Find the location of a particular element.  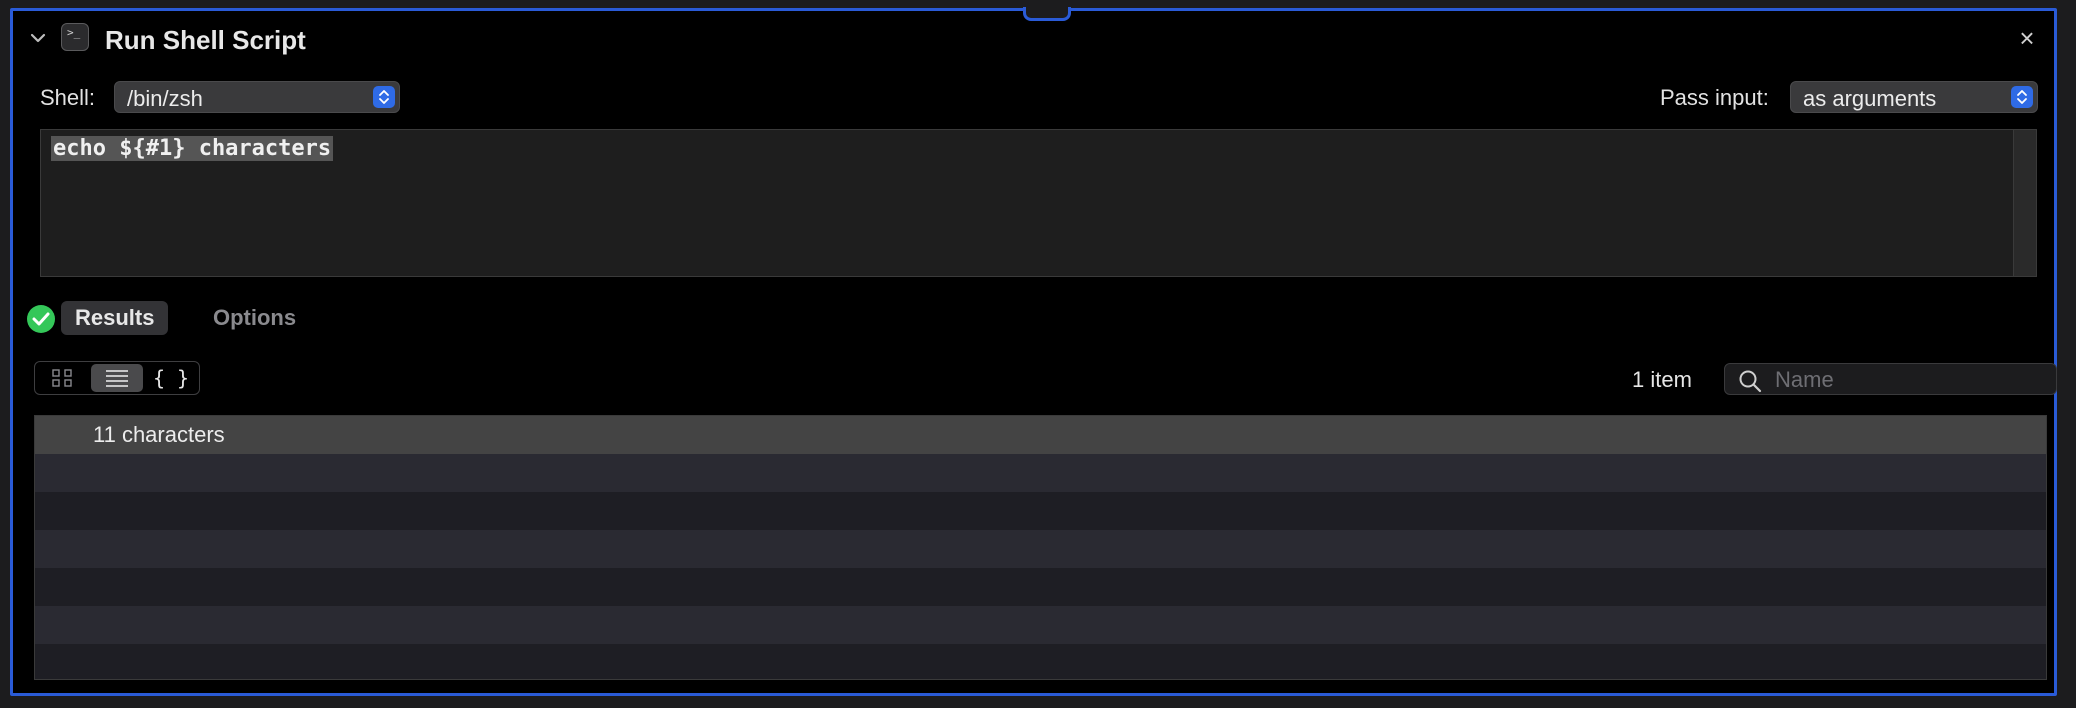

shell-select-value: /bin/zsh is located at coordinates (165, 98).